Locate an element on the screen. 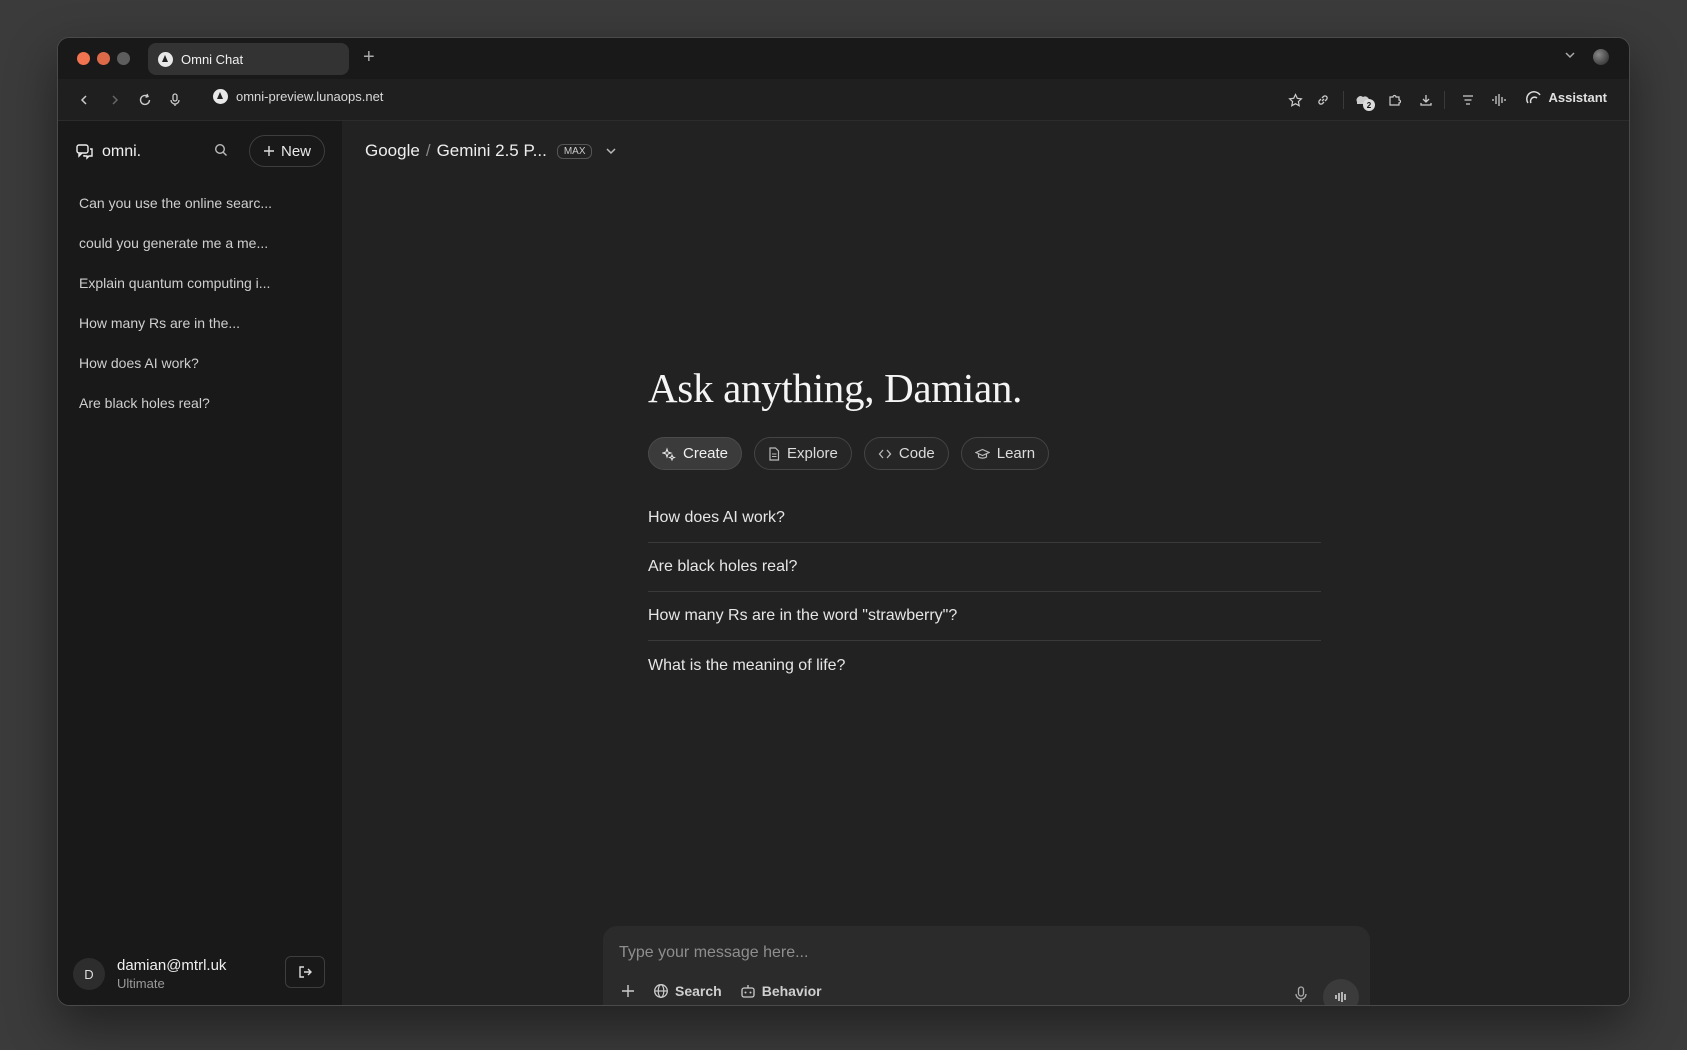  tab-title: Omni Chat is located at coordinates (212, 59).